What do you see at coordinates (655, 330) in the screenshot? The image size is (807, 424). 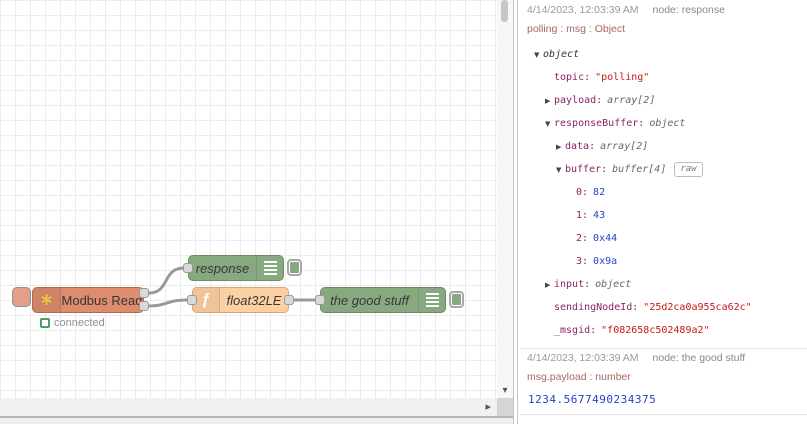 I see `property-value: "f082658c502489a2"` at bounding box center [655, 330].